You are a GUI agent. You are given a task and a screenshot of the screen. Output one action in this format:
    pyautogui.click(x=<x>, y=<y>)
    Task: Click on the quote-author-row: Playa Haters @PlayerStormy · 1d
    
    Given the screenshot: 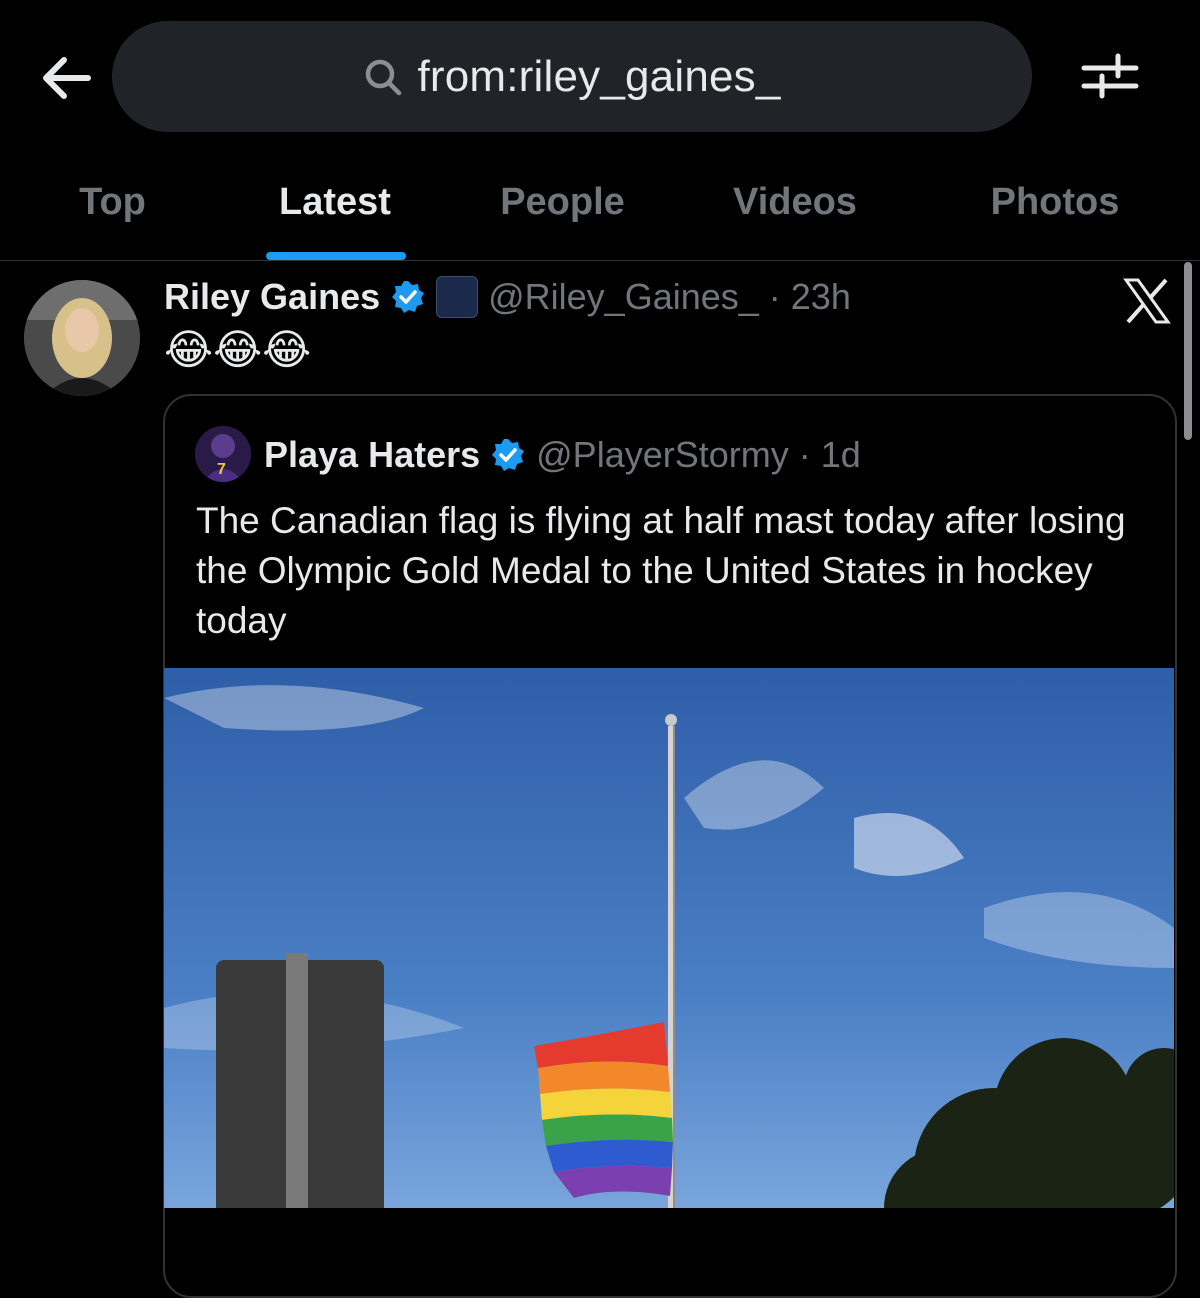 What is the action you would take?
    pyautogui.click(x=562, y=455)
    